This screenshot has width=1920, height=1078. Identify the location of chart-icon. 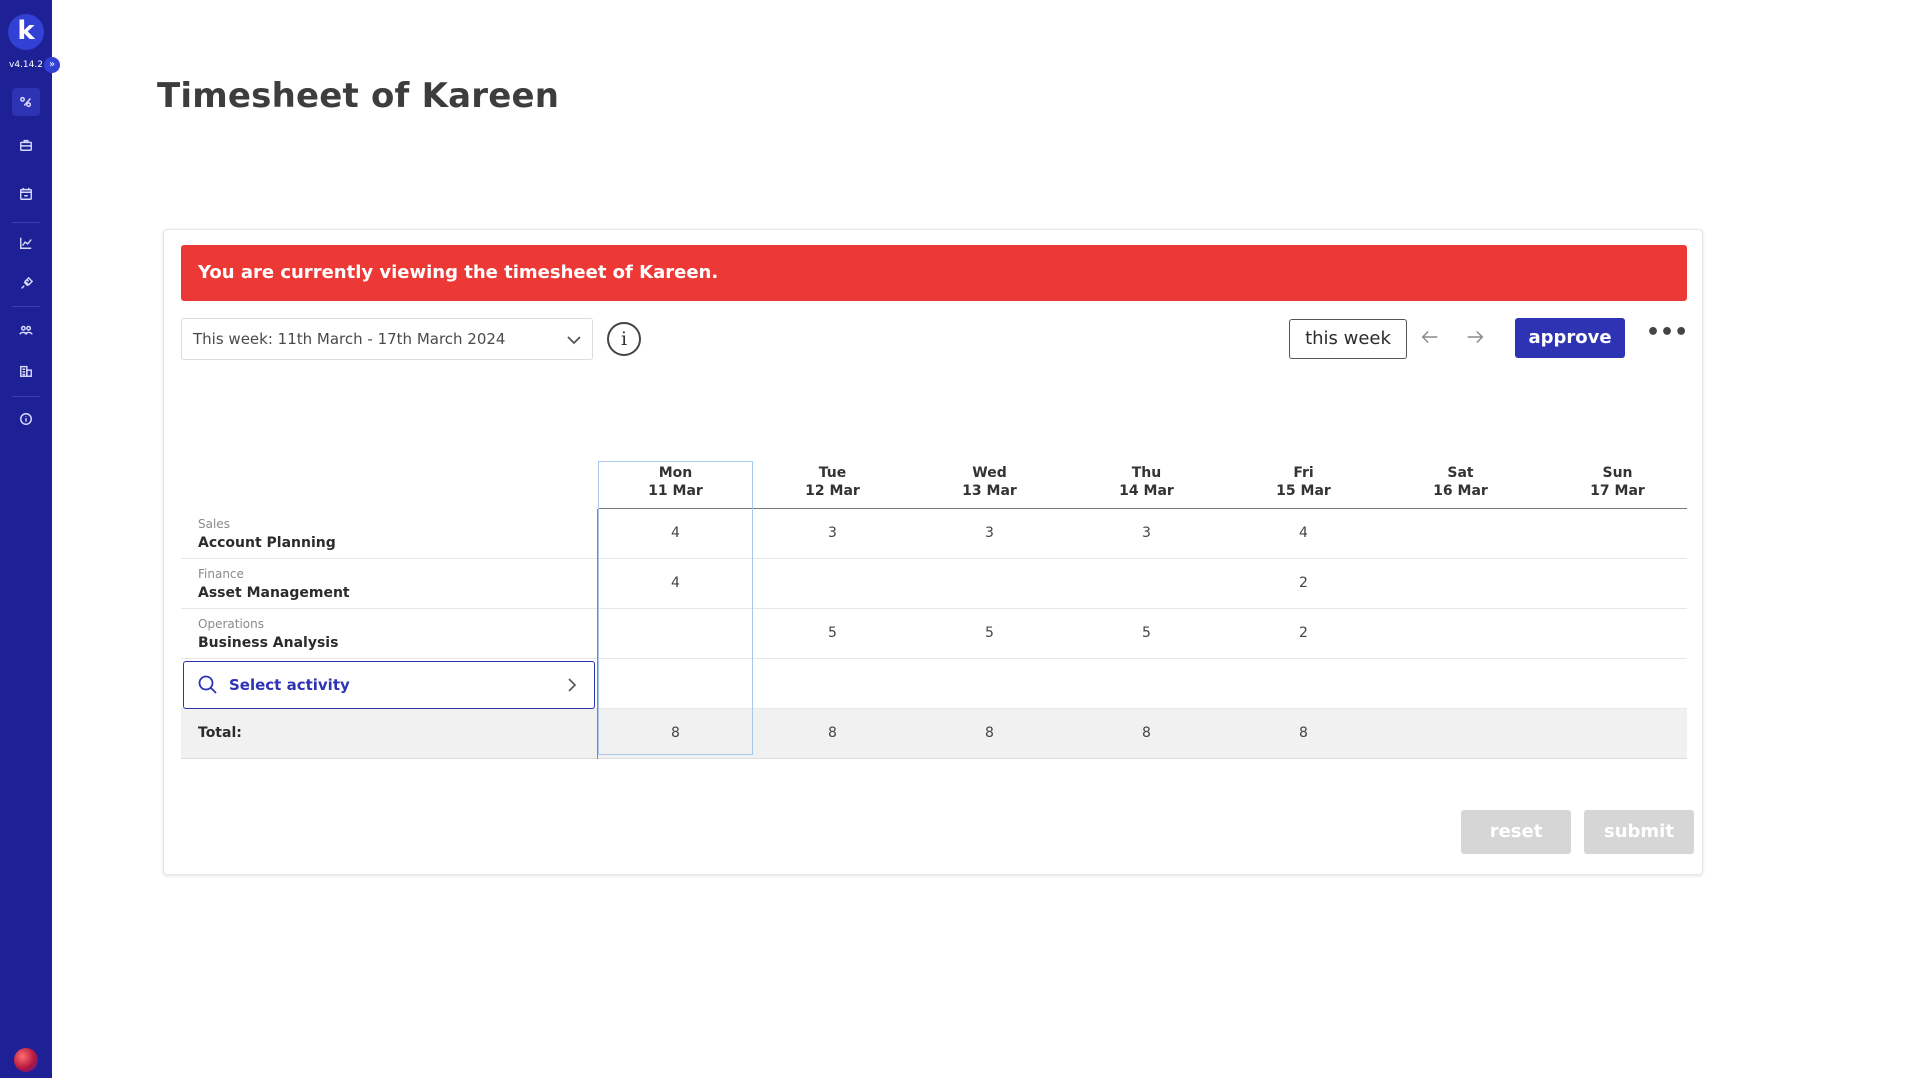
(26, 243).